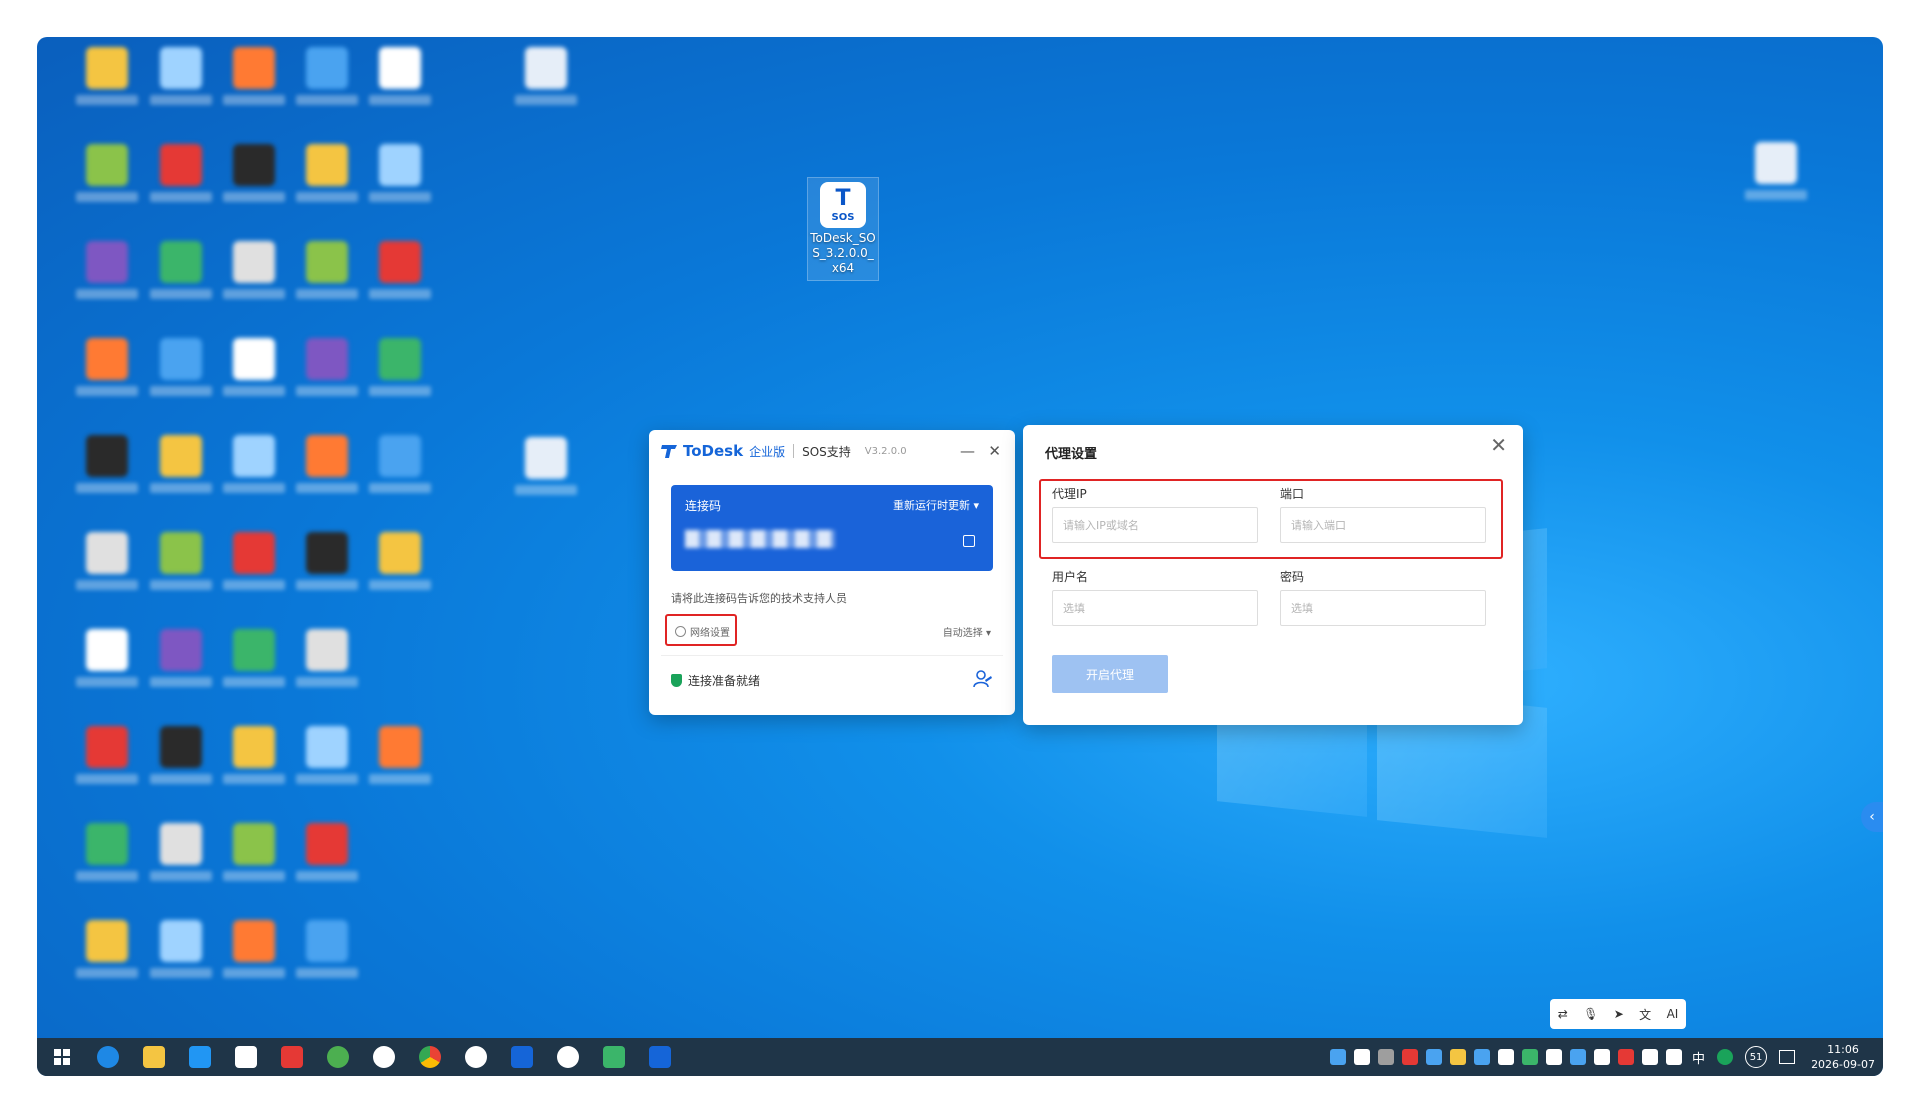 This screenshot has height=1113, width=1920. Describe the element at coordinates (1725, 1057) in the screenshot. I see `wechat-tray-icon` at that location.